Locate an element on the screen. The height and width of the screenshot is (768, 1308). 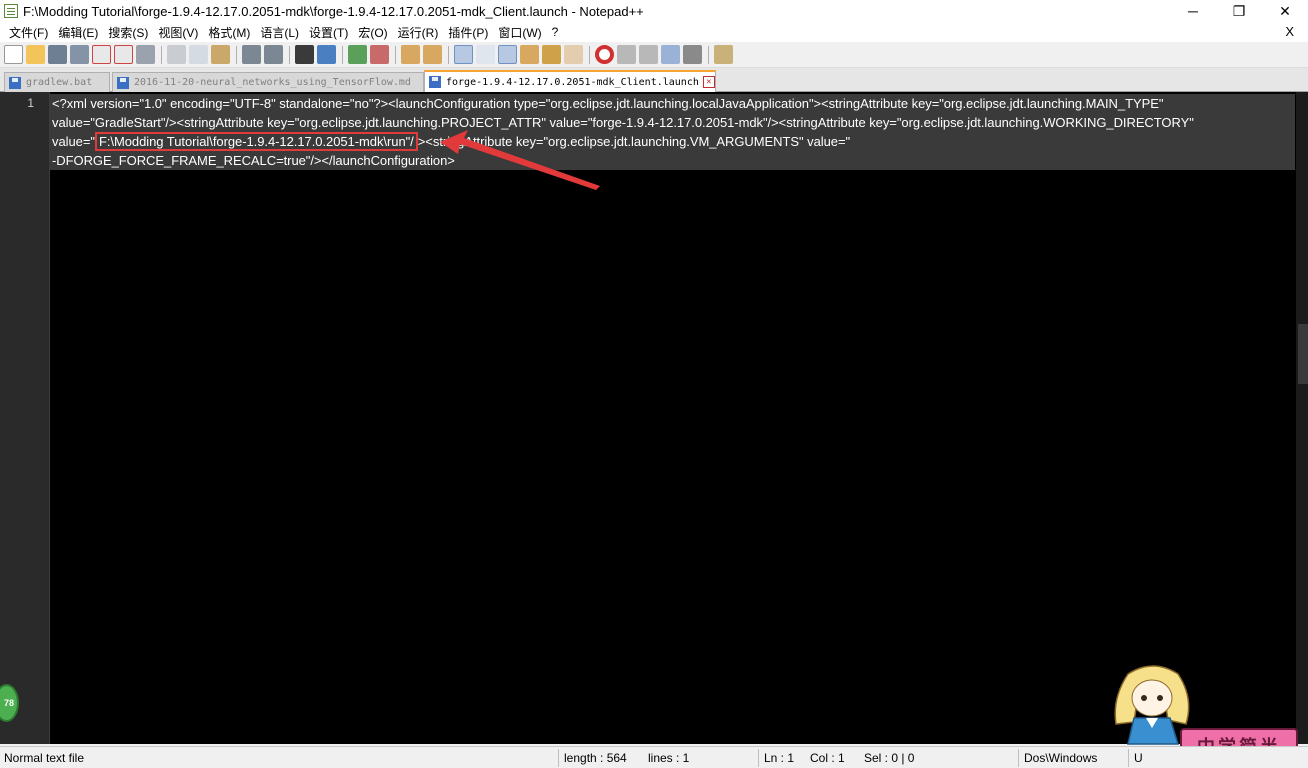
zoom-out-icon is located at coordinates (379, 54).